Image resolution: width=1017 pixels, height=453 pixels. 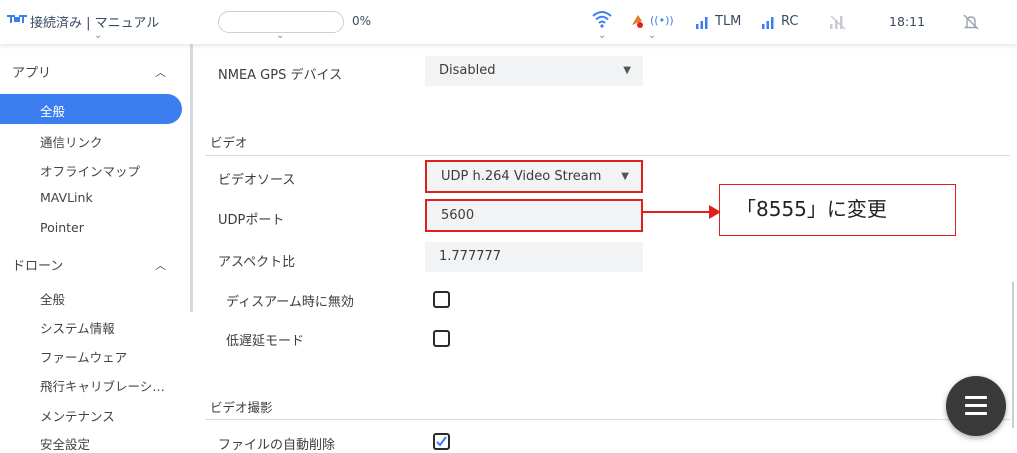 What do you see at coordinates (65, 443) in the screenshot?
I see `sidebar-item-safety: 安全設定` at bounding box center [65, 443].